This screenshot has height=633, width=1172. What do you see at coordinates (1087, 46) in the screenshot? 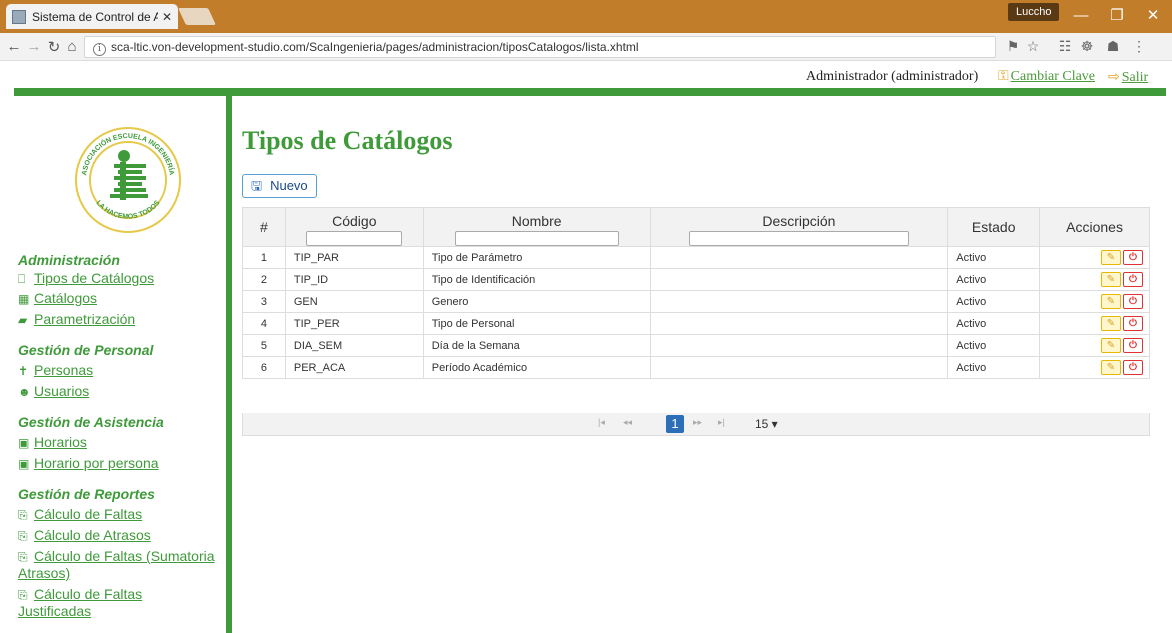
I see `extension-icon-3: ☸` at bounding box center [1087, 46].